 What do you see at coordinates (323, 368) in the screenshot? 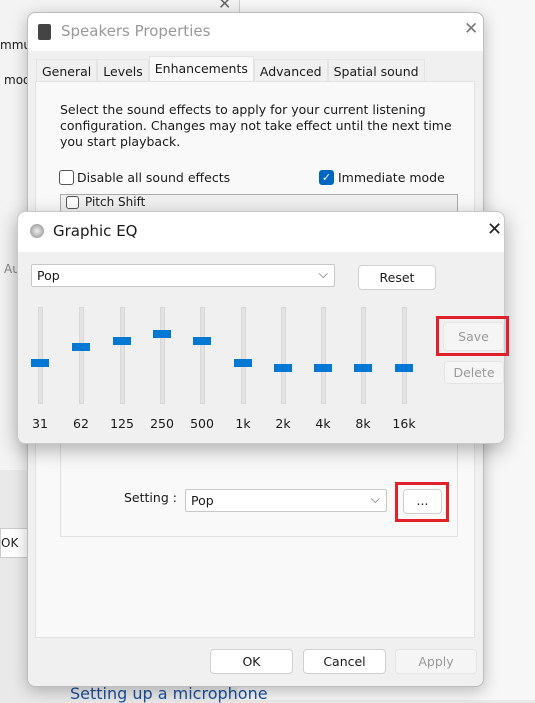
I see `eq-slider-thumb-4k` at bounding box center [323, 368].